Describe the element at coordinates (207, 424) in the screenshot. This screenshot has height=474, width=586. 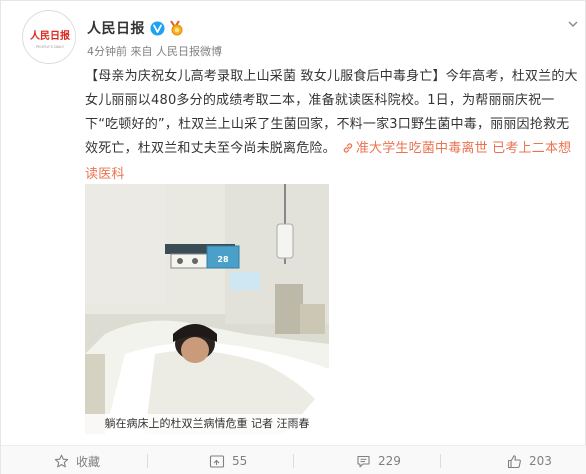
I see `photo-caption: 躺在病床上的杜双兰病情危重 记者 汪雨春` at that location.